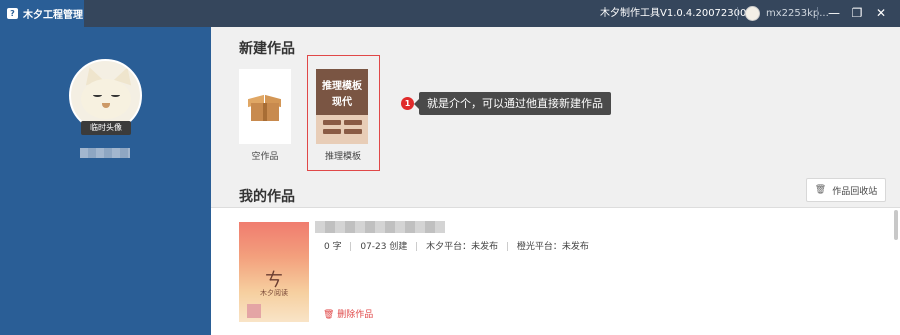 Image resolution: width=900 pixels, height=335 pixels. I want to click on tooltip: 就是介个，可以通过他直接新建作品, so click(512, 103).